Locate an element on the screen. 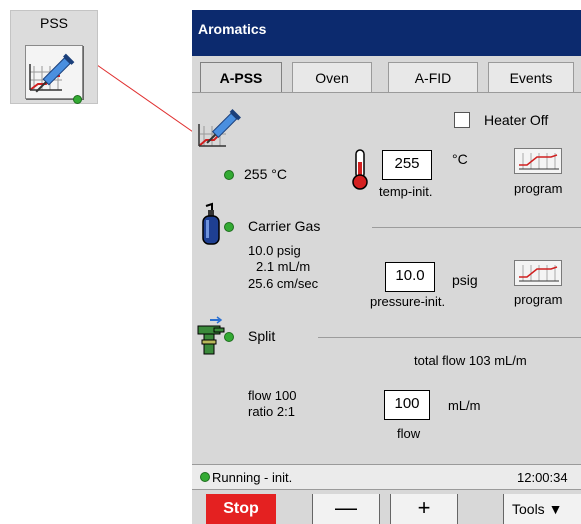 The width and height of the screenshot is (581, 524). window-title: Aromatics is located at coordinates (232, 29).